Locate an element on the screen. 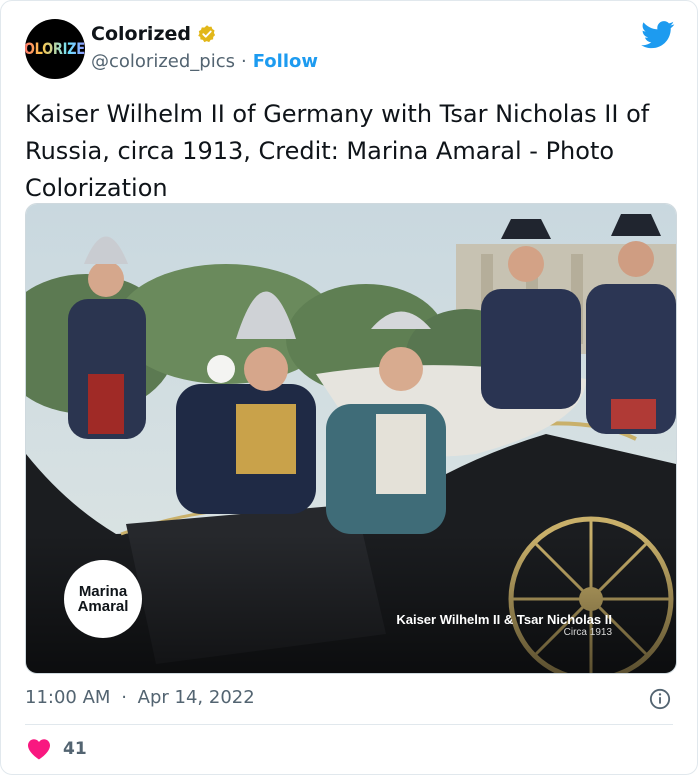  name-row: Colorized is located at coordinates (154, 34).